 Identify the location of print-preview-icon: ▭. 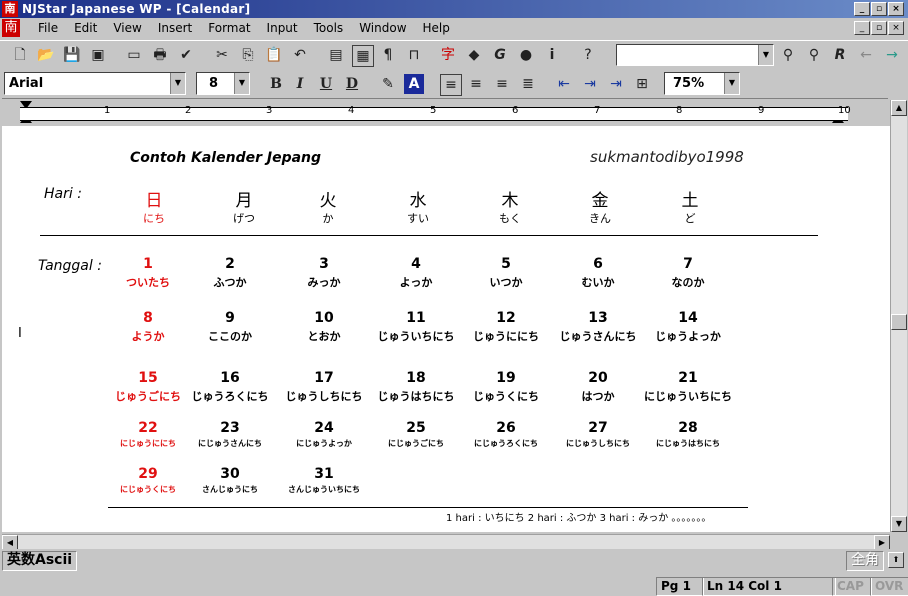
(134, 55).